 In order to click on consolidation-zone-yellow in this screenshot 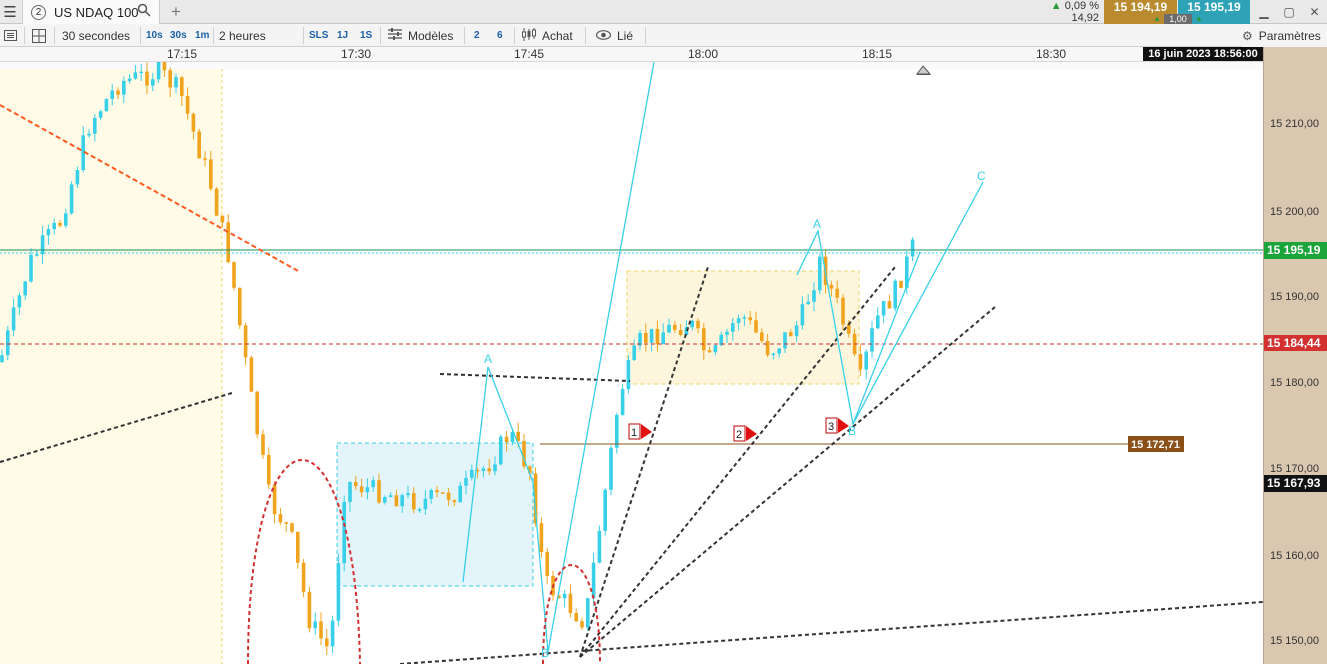, I will do `click(743, 327)`.